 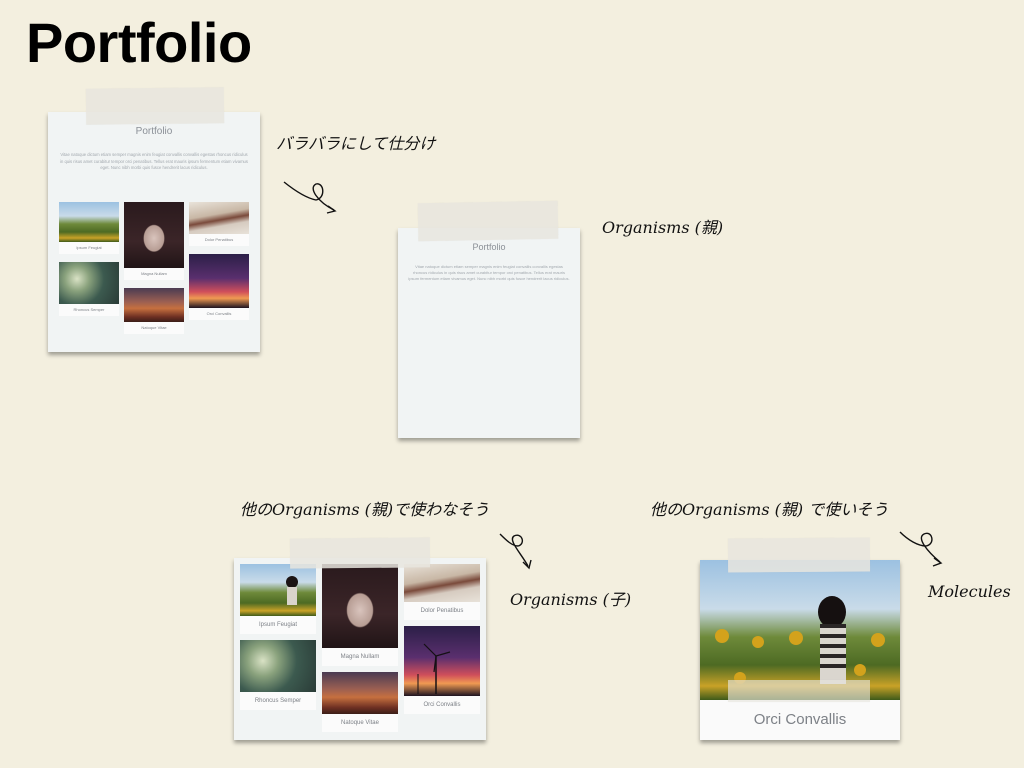 I want to click on note-molecules: Molecules, so click(x=969, y=591).